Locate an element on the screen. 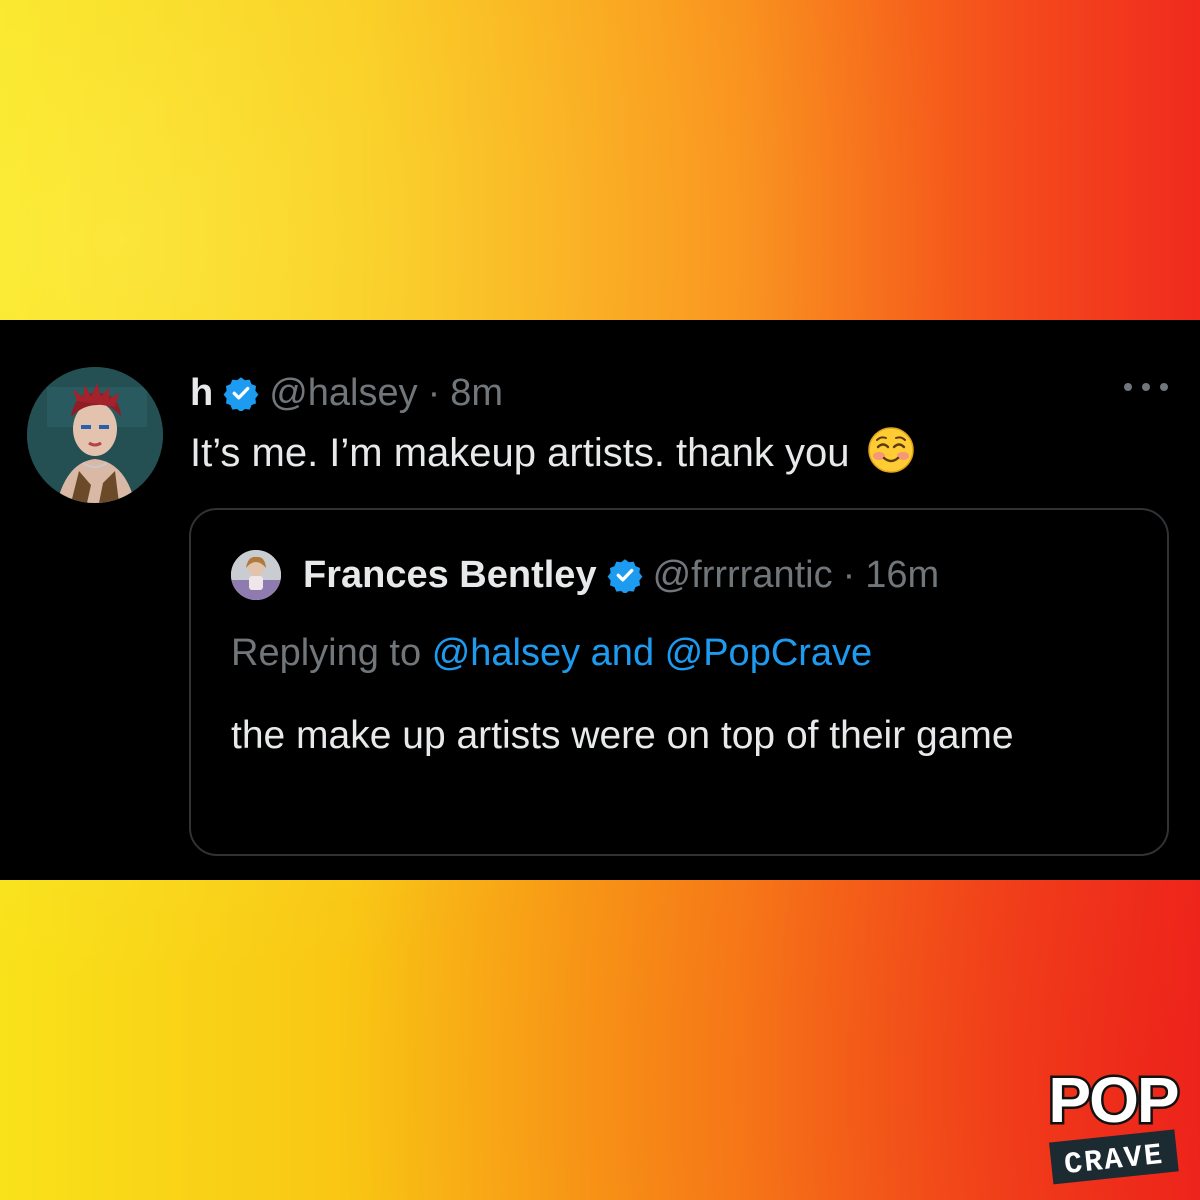 The height and width of the screenshot is (1200, 1200). smiling-blush-emoji-icon is located at coordinates (891, 450).